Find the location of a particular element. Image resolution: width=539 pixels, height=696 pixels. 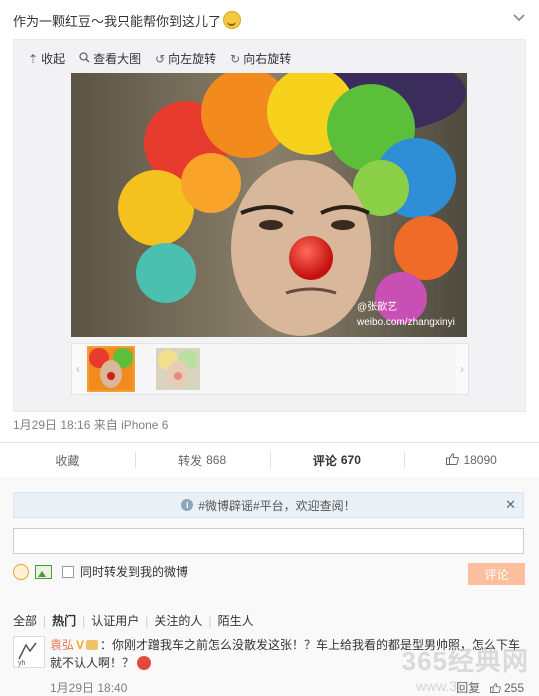

submit-comment-button: 评论 is located at coordinates (496, 574).